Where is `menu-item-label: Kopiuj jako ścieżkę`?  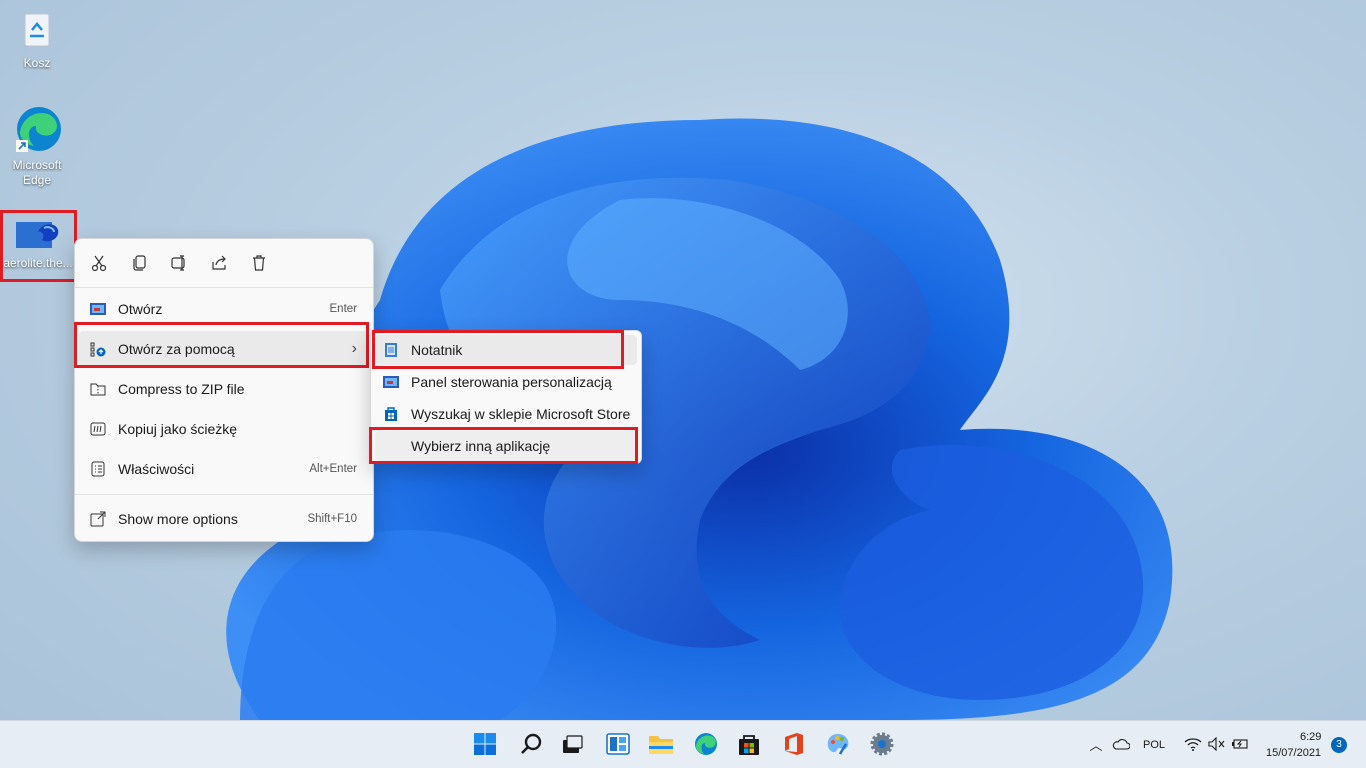
menu-item-label: Kopiuj jako ścieżkę is located at coordinates (178, 429).